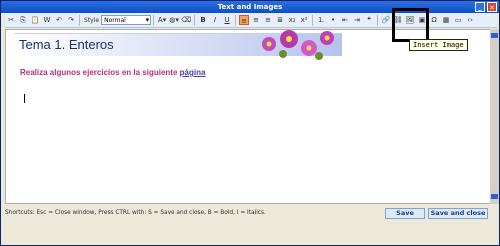  I want to click on ordered-list-icon: ⒈, so click(321, 20).